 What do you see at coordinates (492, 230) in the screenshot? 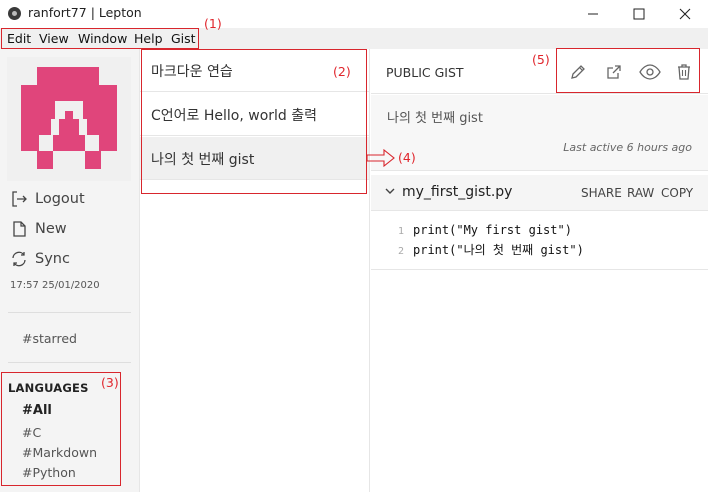
I see `code-text: print("My first gist")` at bounding box center [492, 230].